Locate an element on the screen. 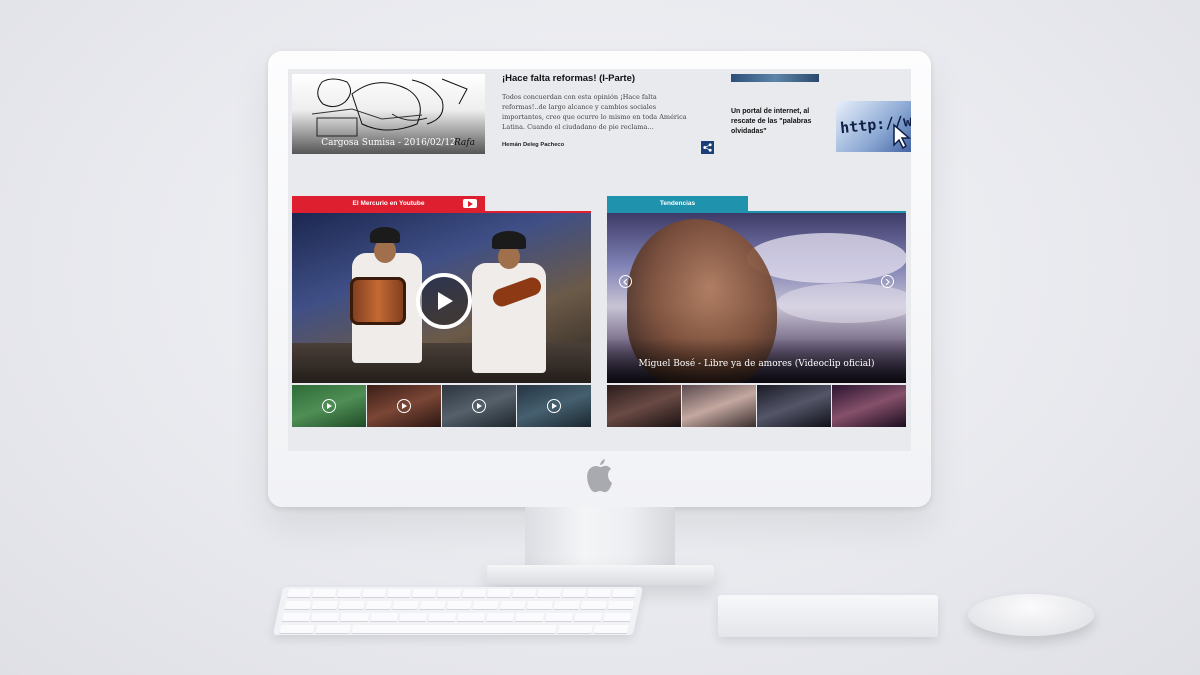 This screenshot has width=1200, height=675. share-button is located at coordinates (707, 147).